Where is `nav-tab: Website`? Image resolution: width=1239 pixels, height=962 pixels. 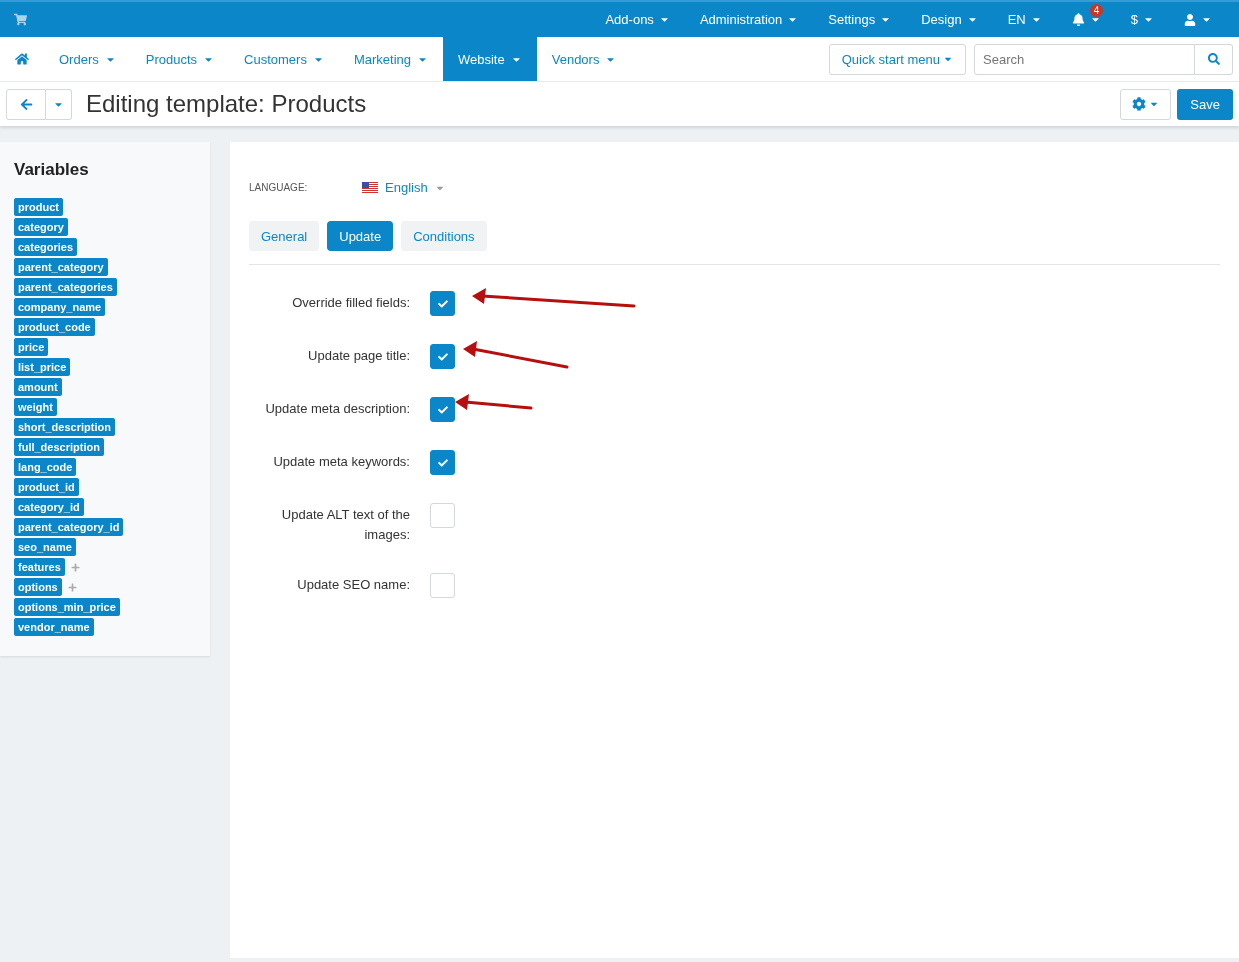 nav-tab: Website is located at coordinates (490, 59).